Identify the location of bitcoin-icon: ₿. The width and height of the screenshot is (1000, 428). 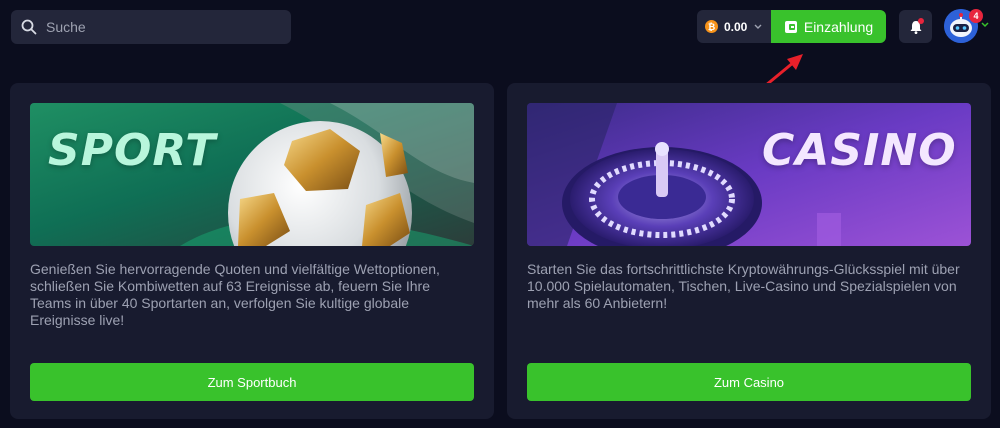
(711, 26).